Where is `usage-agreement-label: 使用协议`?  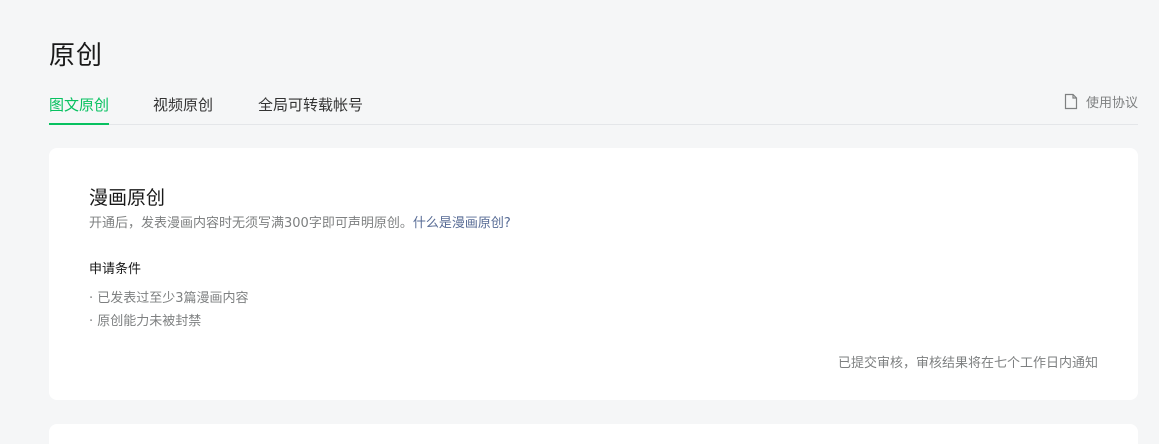
usage-agreement-label: 使用协议 is located at coordinates (1111, 103).